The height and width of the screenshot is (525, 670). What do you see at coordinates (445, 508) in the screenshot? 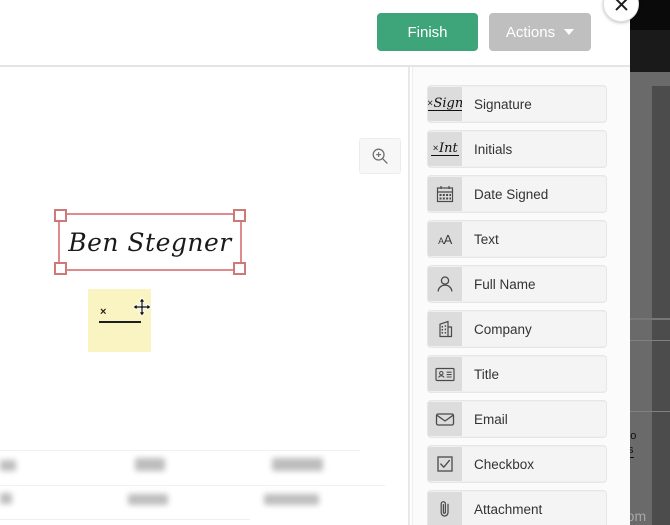
I see `paperclip-icon` at bounding box center [445, 508].